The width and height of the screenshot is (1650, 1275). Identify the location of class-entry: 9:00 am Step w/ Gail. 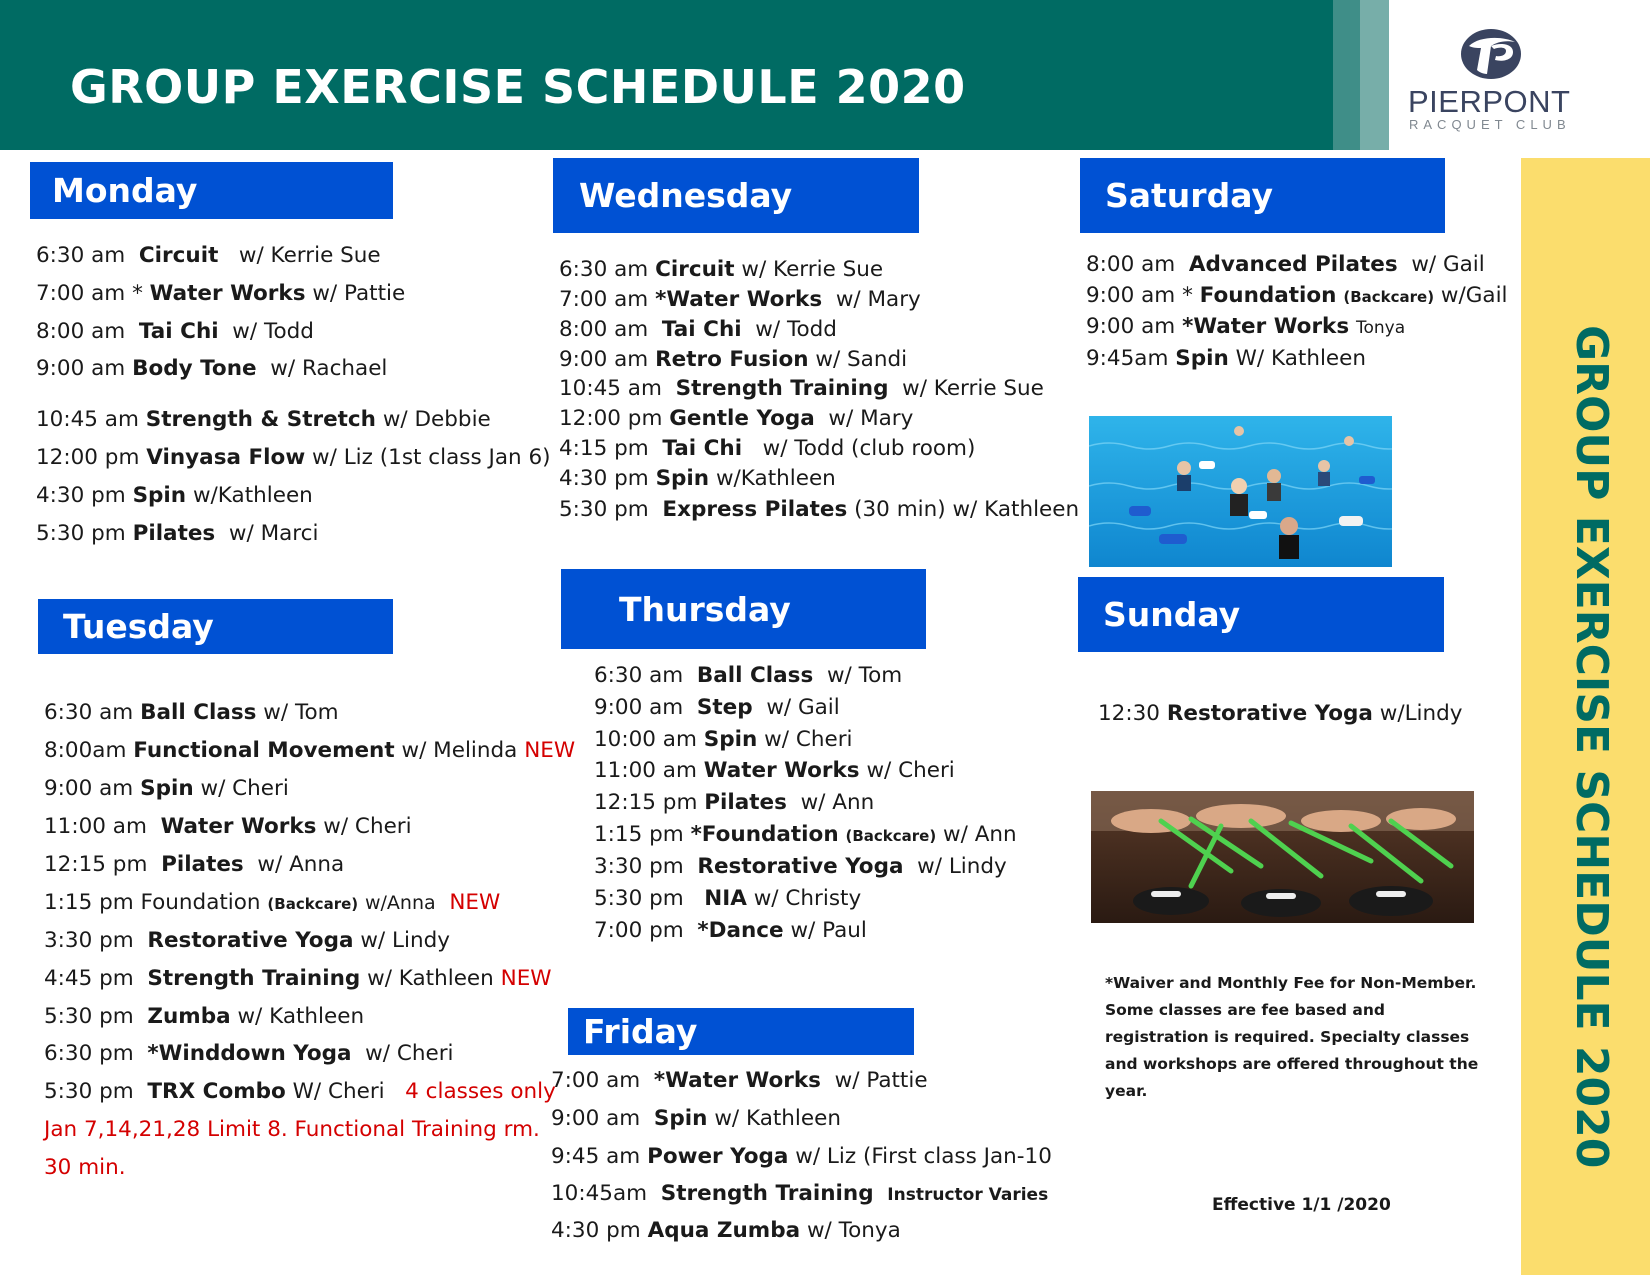
(717, 707).